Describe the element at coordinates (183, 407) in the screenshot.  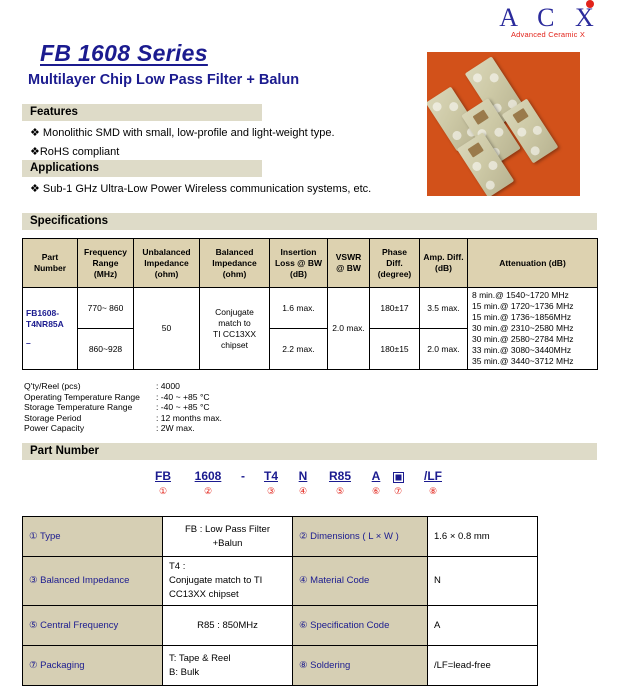
I see `note-value: : -40 ~ +85 °C` at that location.